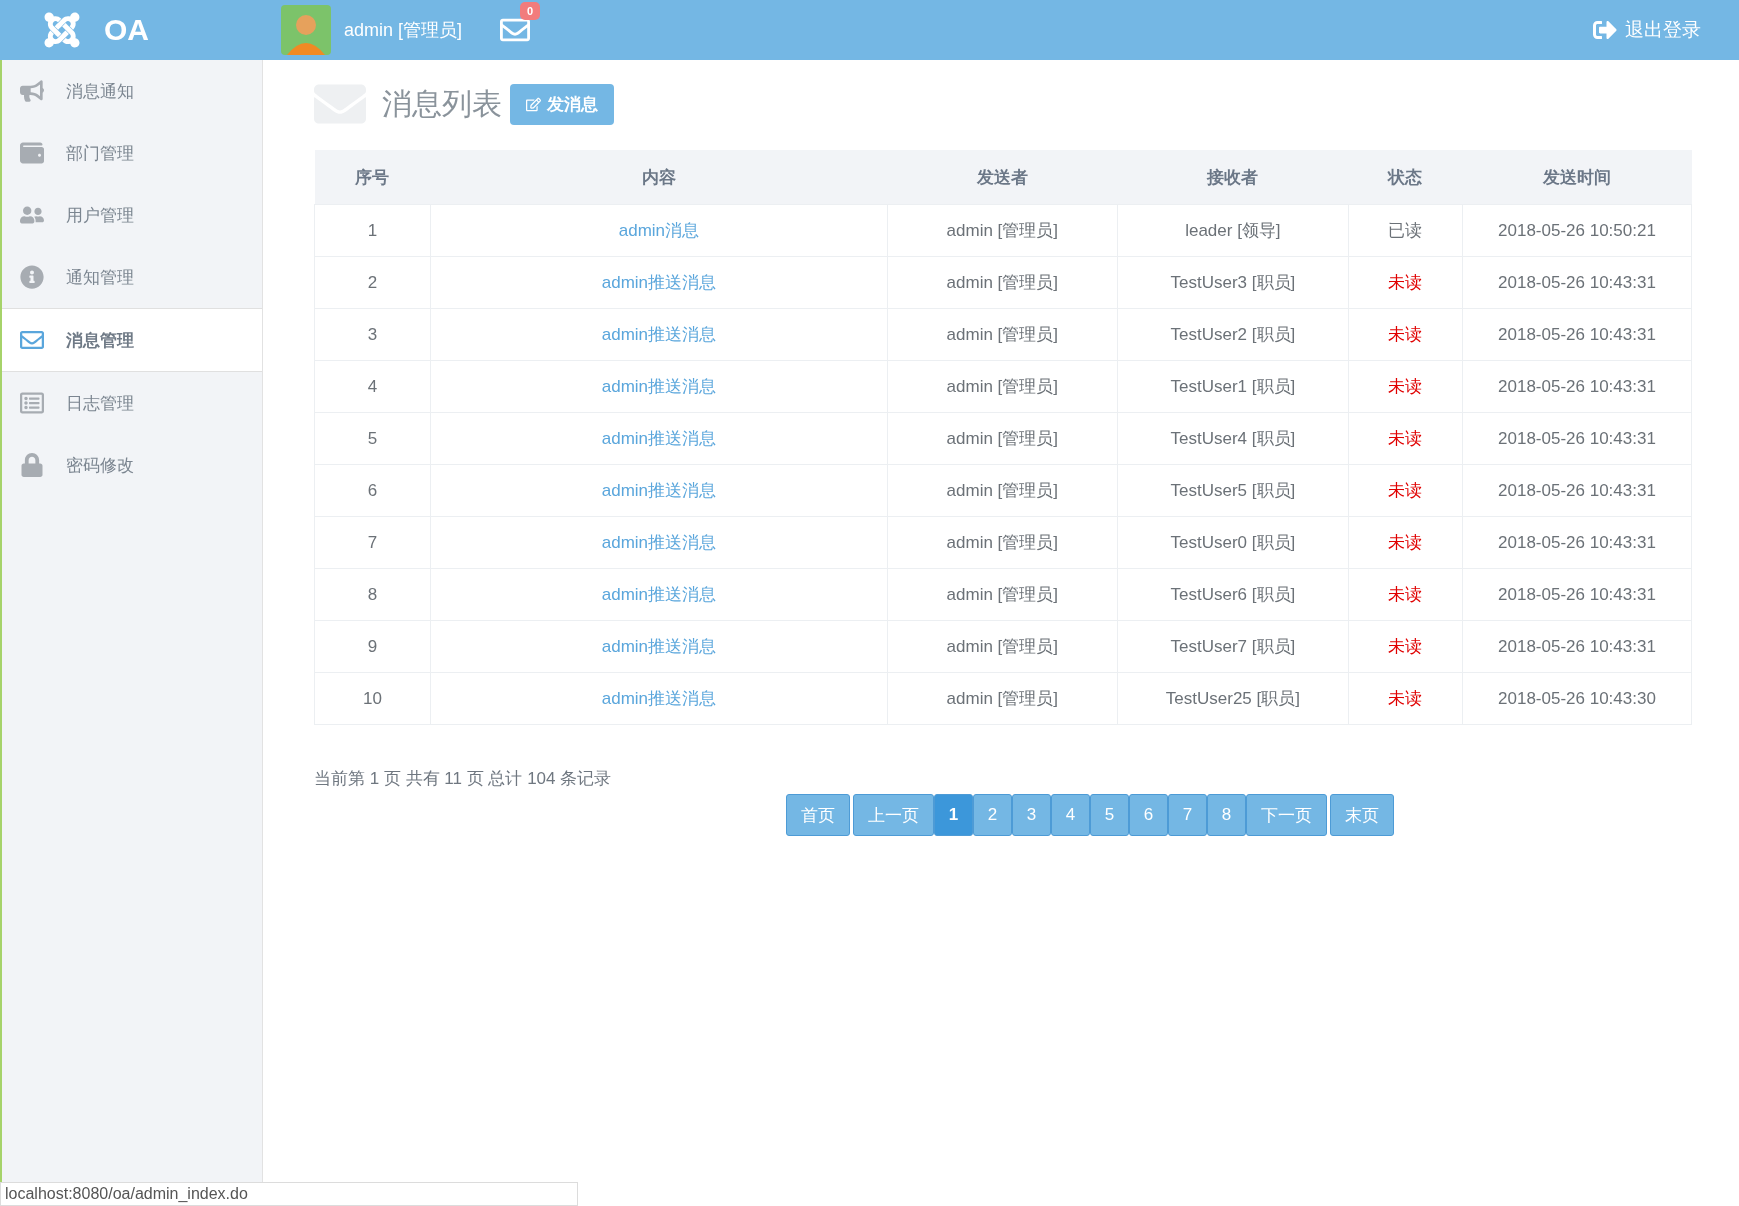 The image size is (1739, 1206). Describe the element at coordinates (1226, 815) in the screenshot. I see `page-number-button: 8` at that location.